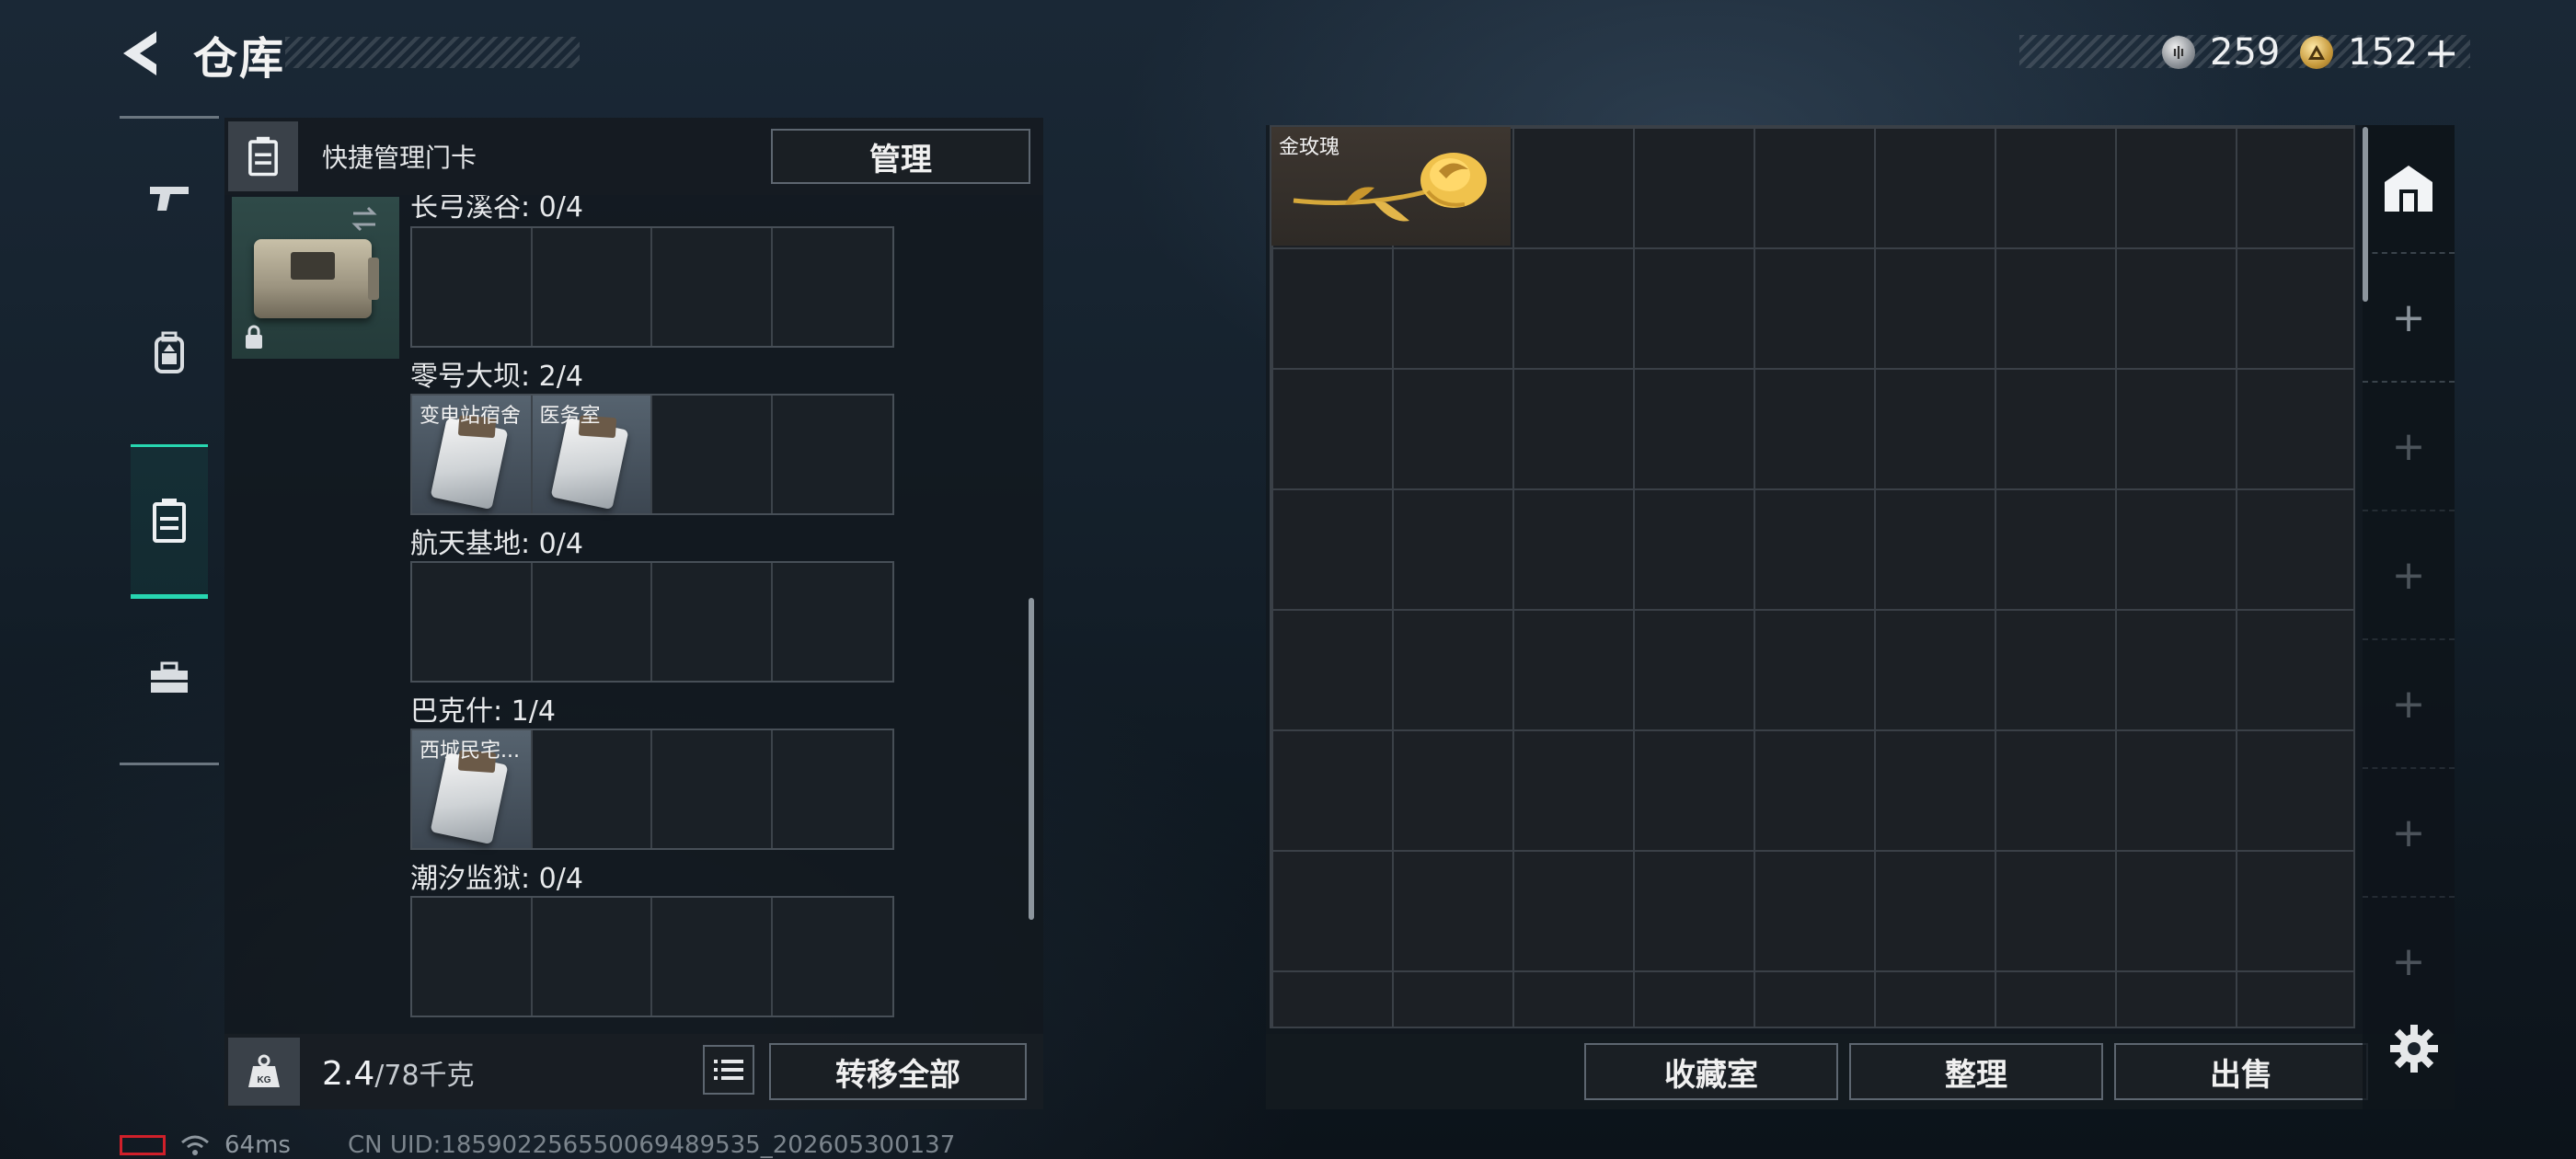 This screenshot has height=1159, width=2576. What do you see at coordinates (2365, 214) in the screenshot?
I see `stash-scrollbar` at bounding box center [2365, 214].